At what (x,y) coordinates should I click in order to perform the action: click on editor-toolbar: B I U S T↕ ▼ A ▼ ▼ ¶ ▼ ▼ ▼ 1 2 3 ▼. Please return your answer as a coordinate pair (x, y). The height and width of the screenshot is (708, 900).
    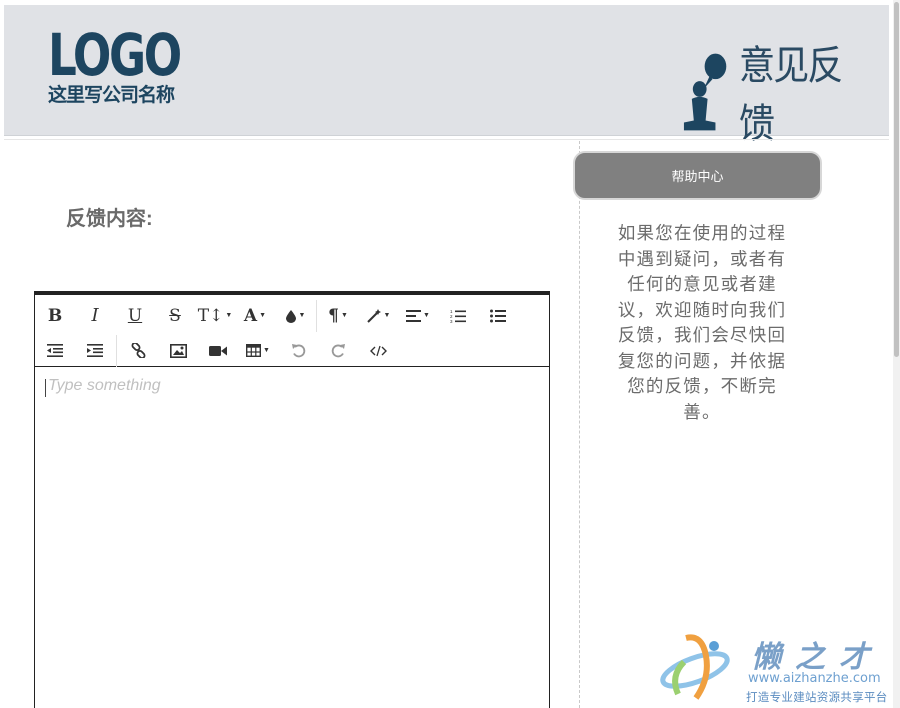
    Looking at the image, I should click on (292, 331).